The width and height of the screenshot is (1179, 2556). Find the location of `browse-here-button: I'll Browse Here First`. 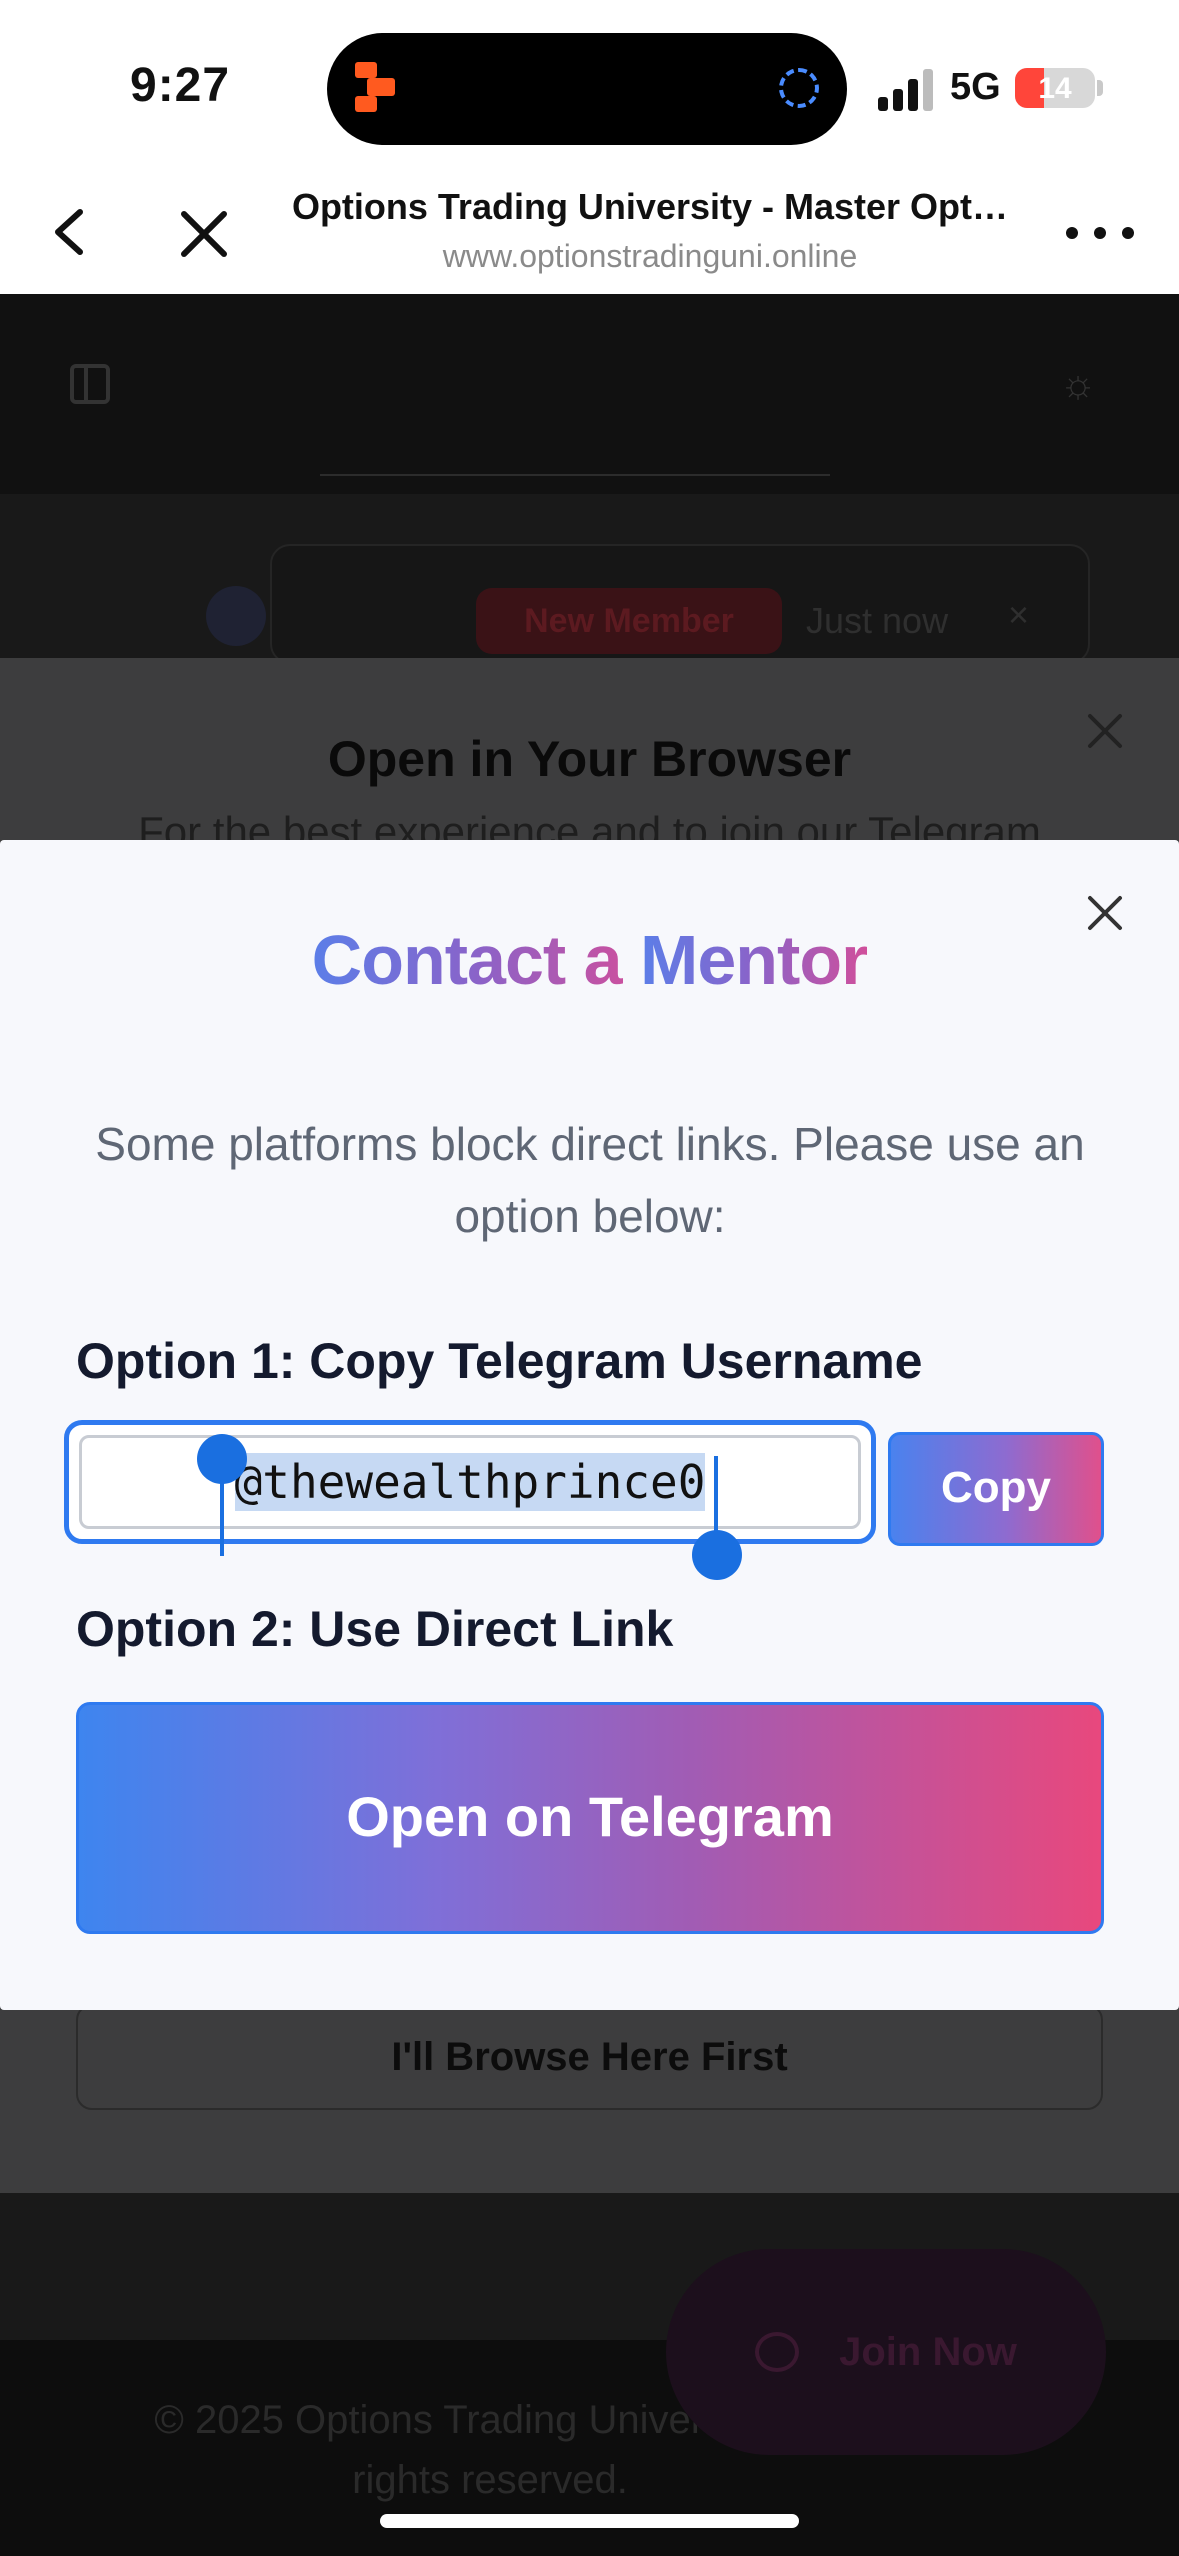

browse-here-button: I'll Browse Here First is located at coordinates (589, 2057).